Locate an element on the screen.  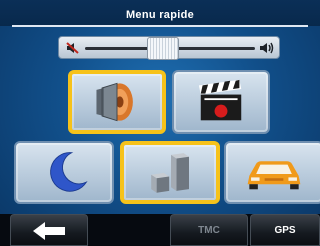
night-mode-tile is located at coordinates (64, 172).